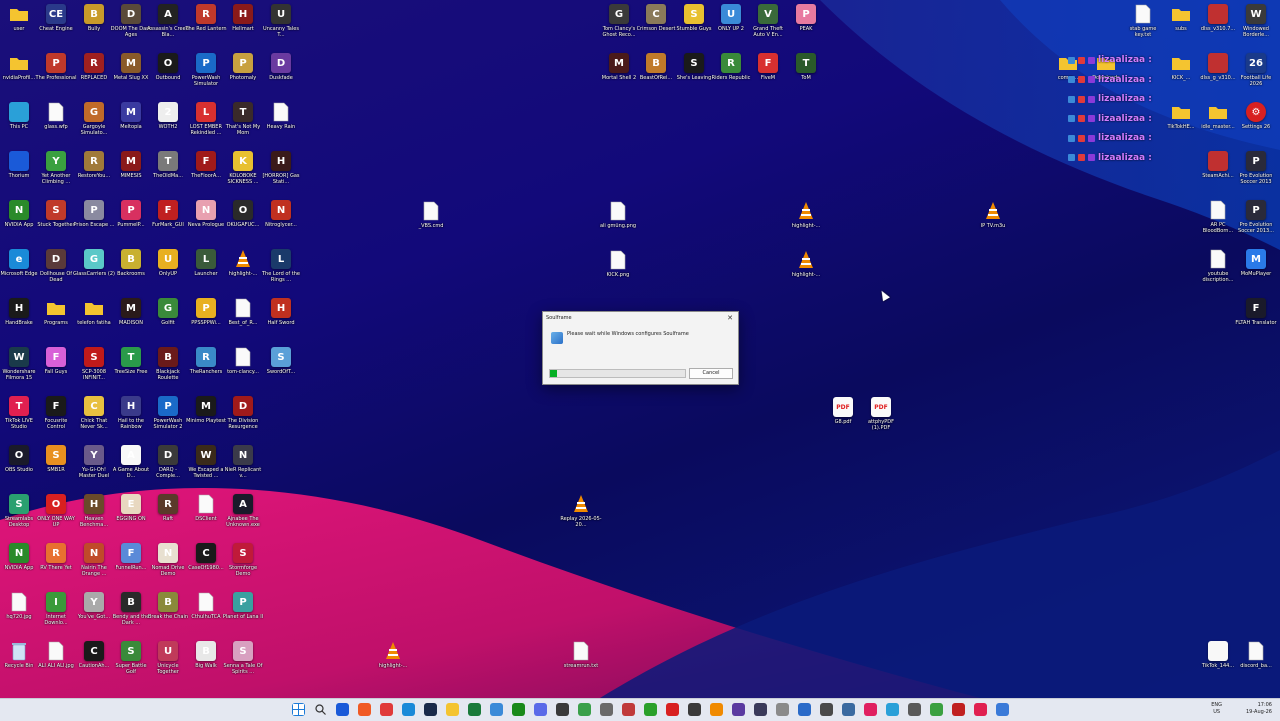  Describe the element at coordinates (206, 519) in the screenshot. I see `desktop-icon: DSClient` at that location.